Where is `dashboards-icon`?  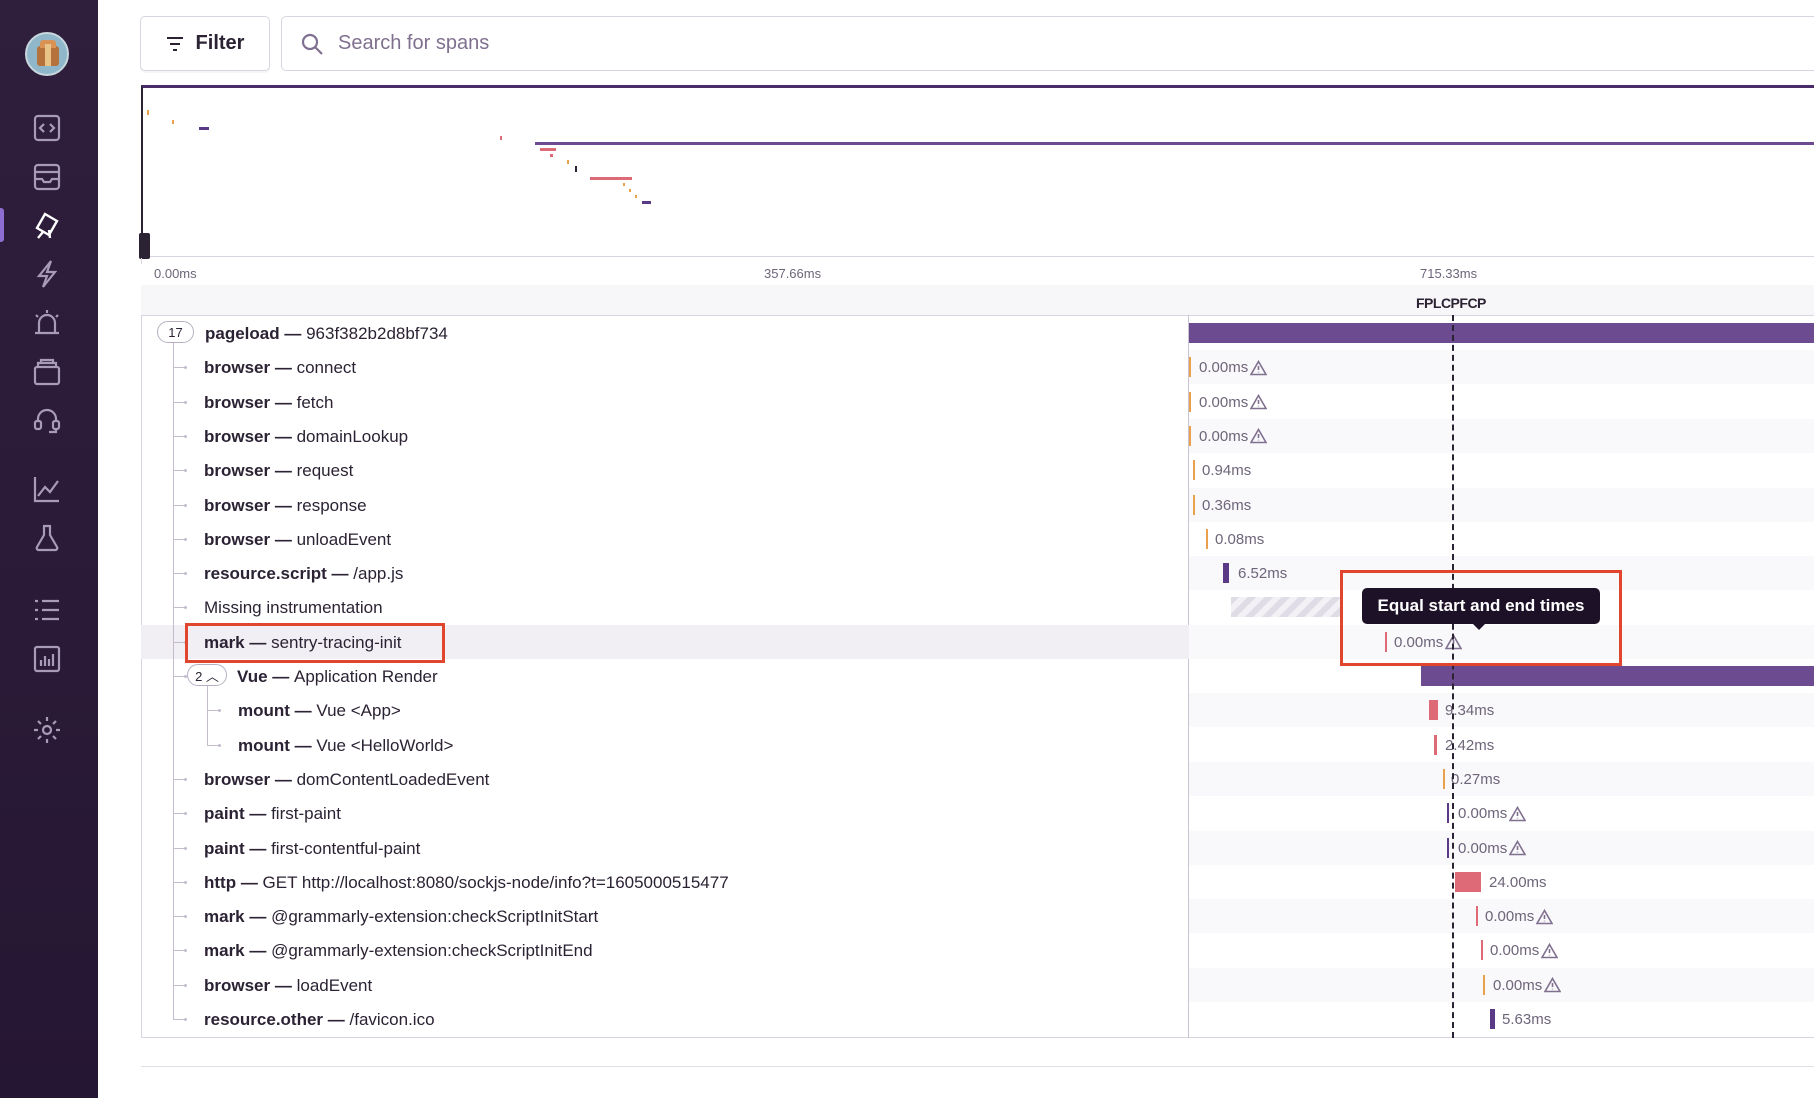 dashboards-icon is located at coordinates (47, 489).